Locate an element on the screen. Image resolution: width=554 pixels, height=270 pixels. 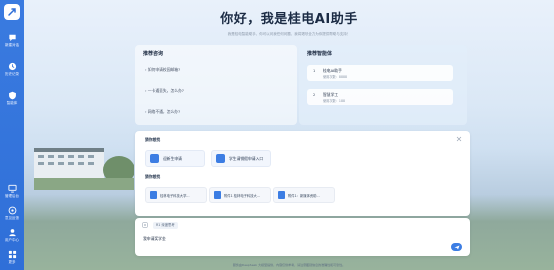
monitor-icon is located at coordinates (12, 188).